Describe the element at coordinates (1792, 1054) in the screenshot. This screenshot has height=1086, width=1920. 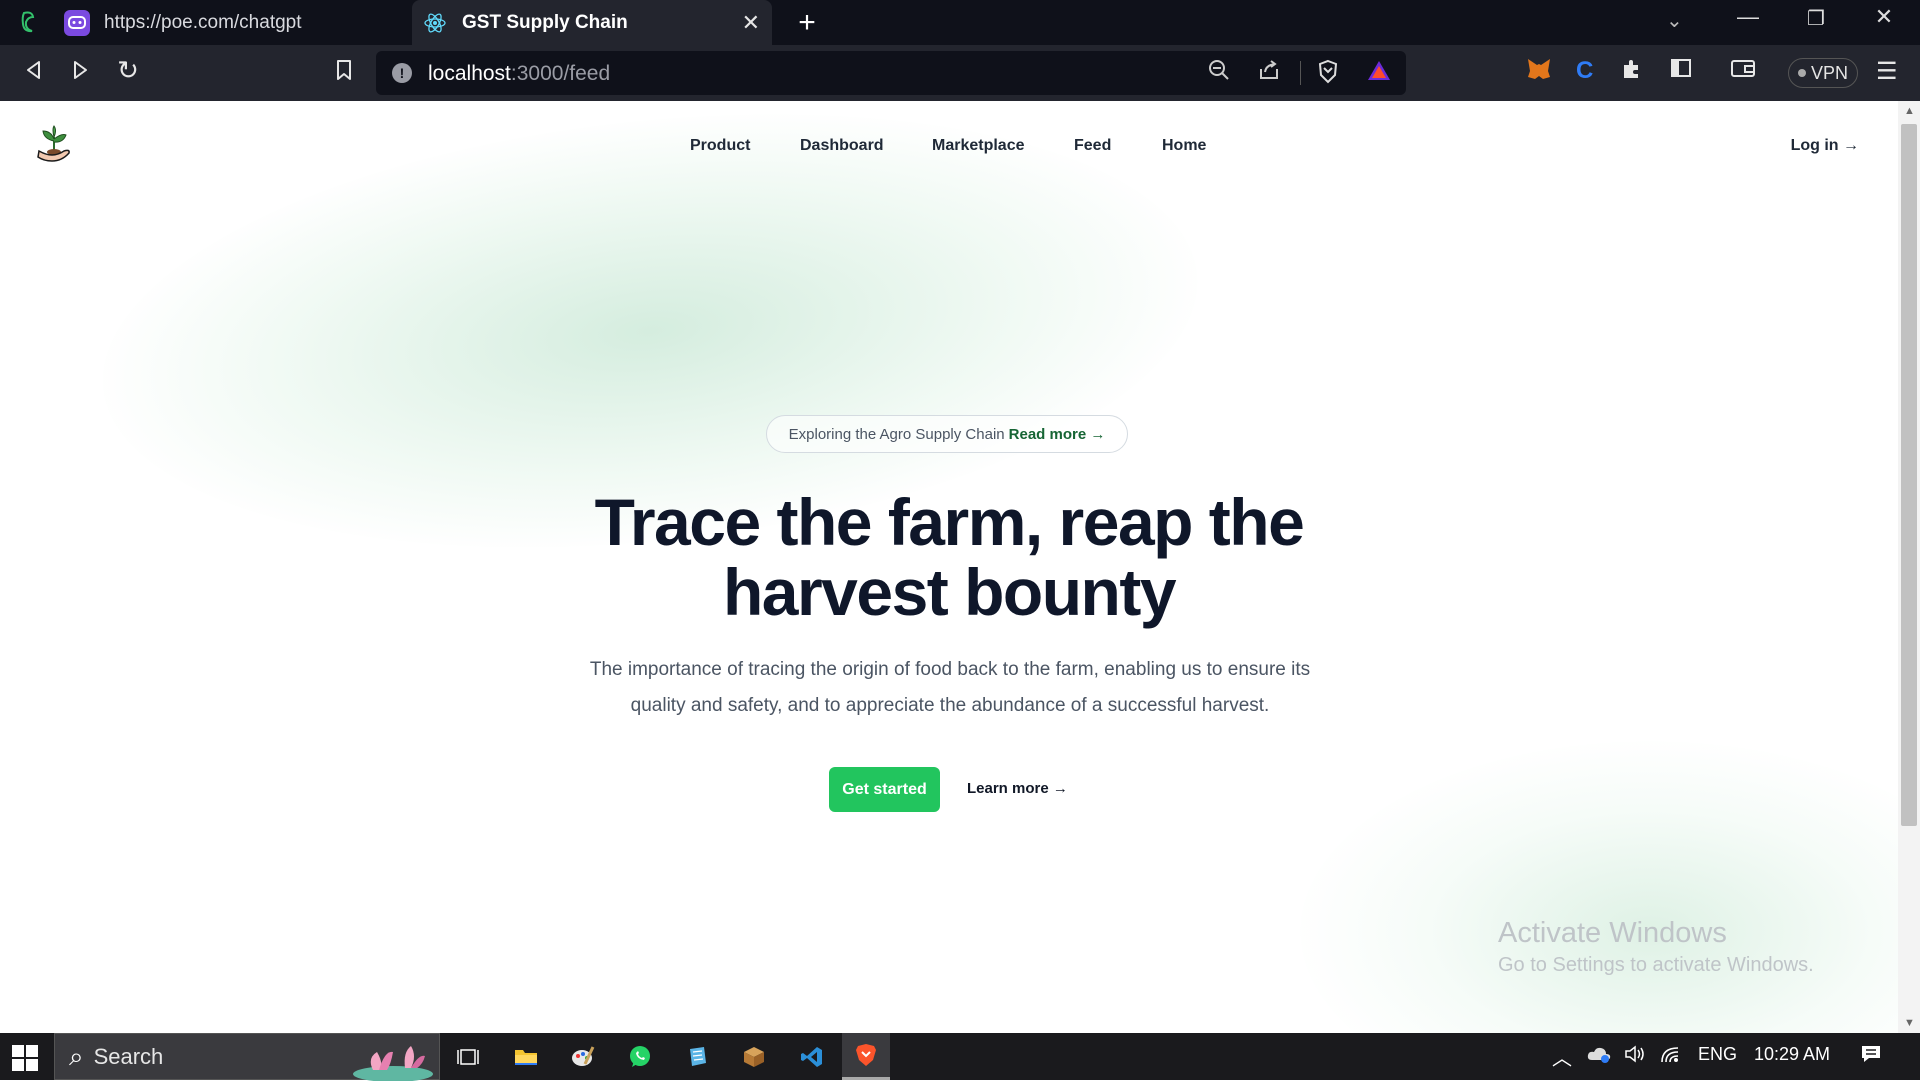
I see `clock: 10:29 AM` at that location.